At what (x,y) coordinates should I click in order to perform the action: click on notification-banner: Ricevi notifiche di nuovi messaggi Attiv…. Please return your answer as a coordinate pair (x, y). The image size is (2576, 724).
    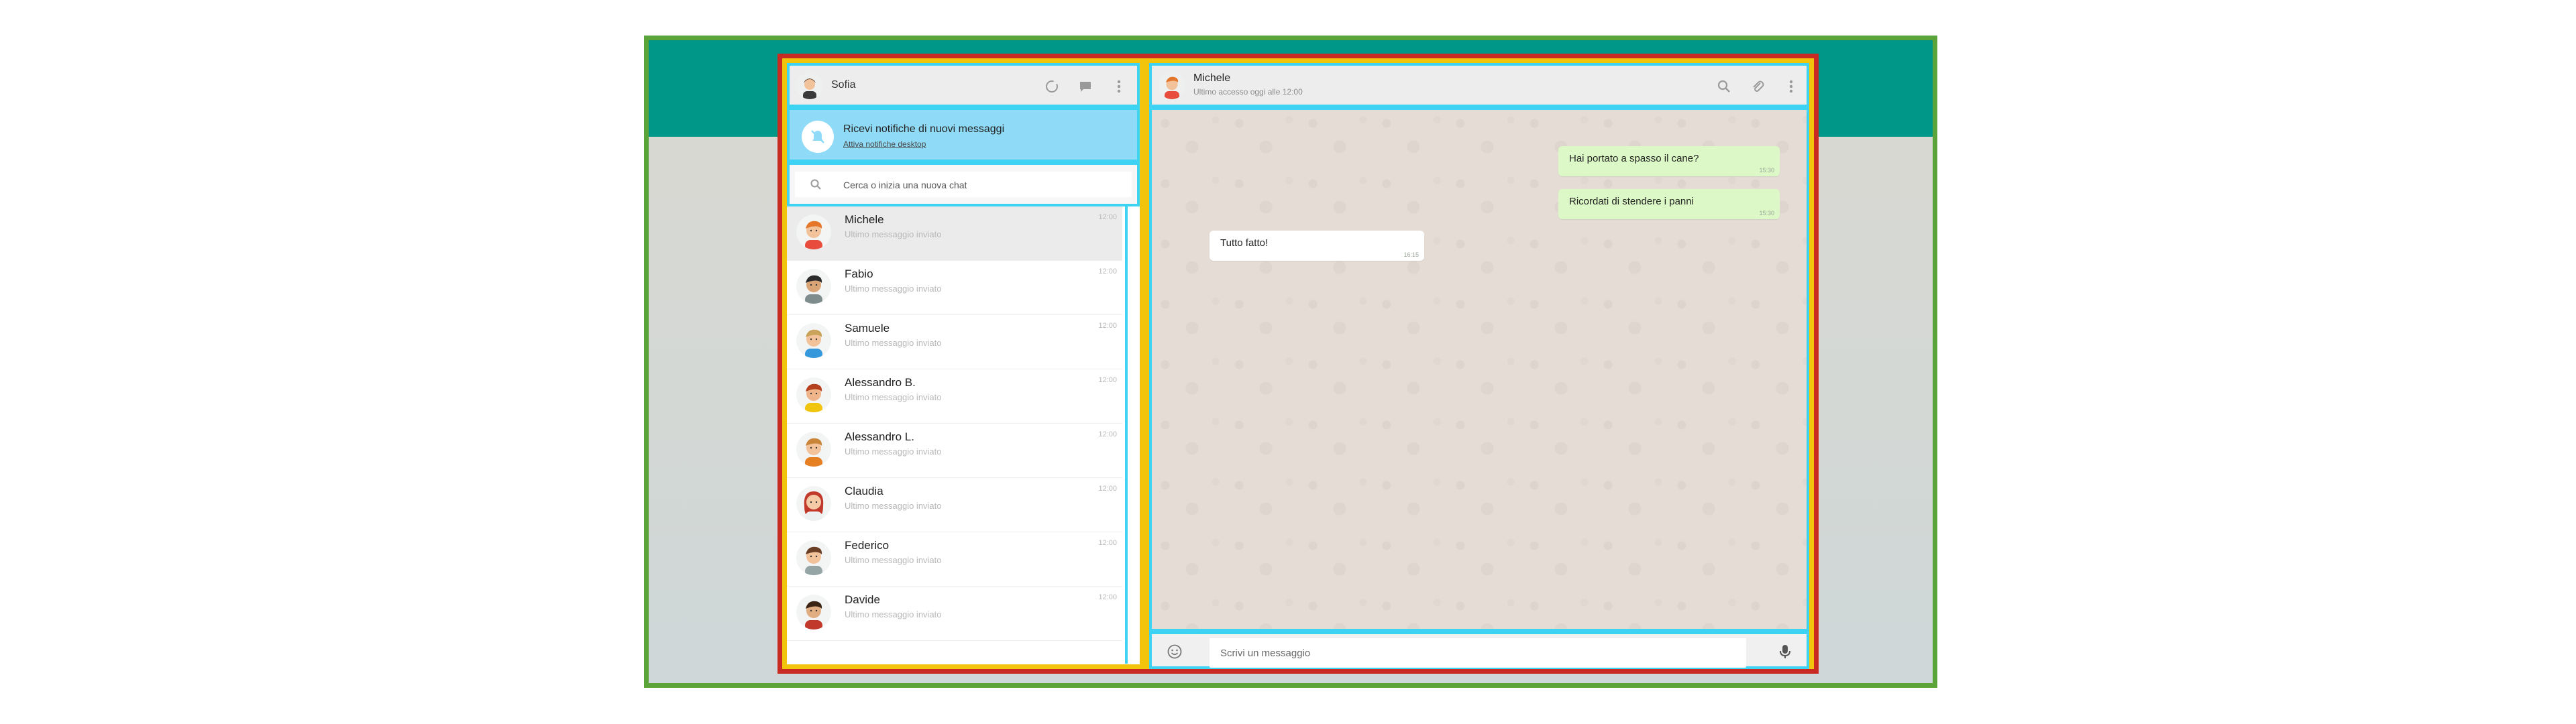
    Looking at the image, I should click on (963, 134).